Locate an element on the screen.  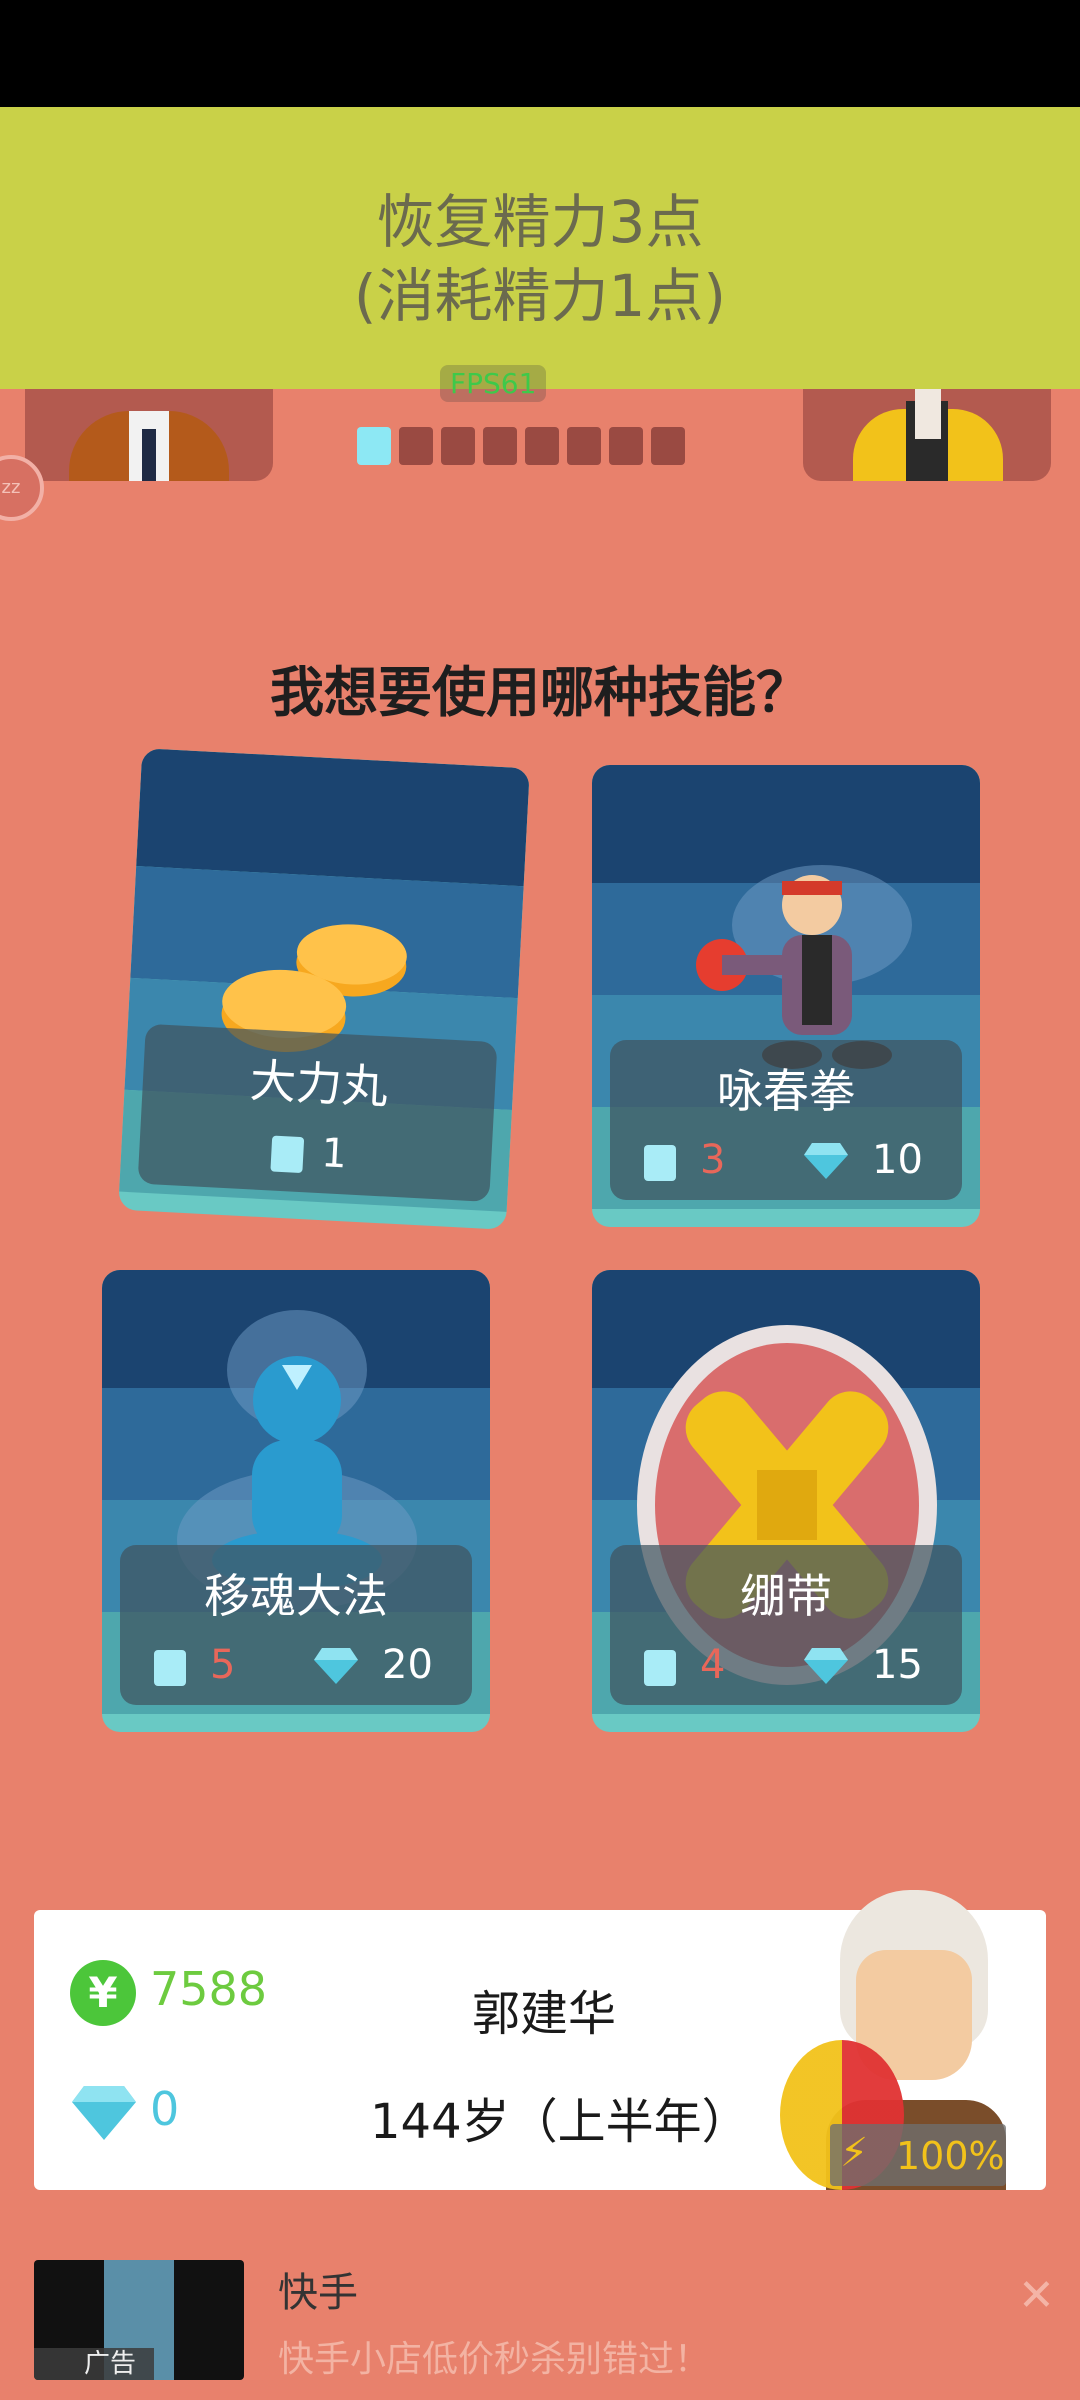
energy-badge: ⚡ 100% is located at coordinates (918, 2155).